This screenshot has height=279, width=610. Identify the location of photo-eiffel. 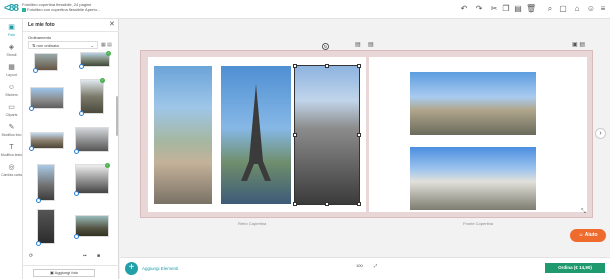
(256, 135).